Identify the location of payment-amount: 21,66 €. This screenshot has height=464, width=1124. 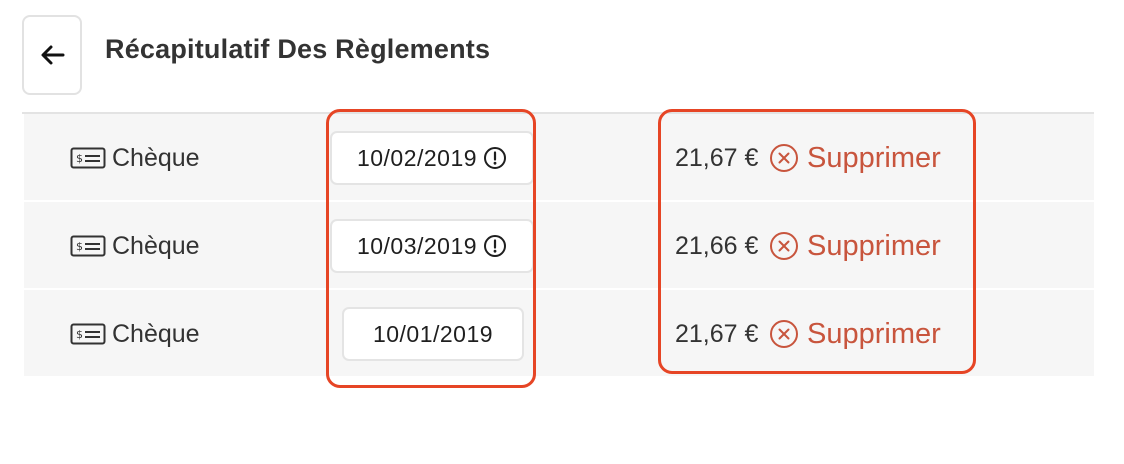
(717, 245).